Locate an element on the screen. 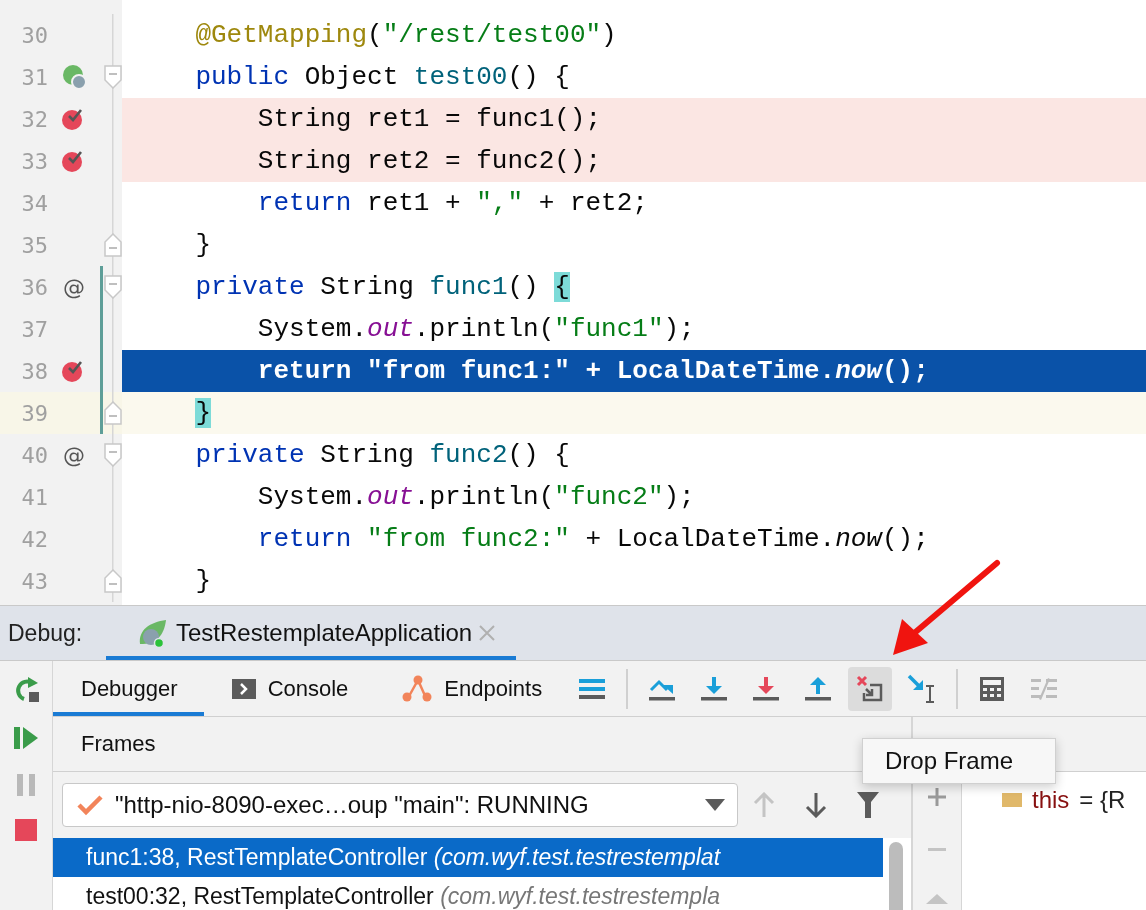  step-into-icon is located at coordinates (714, 688).